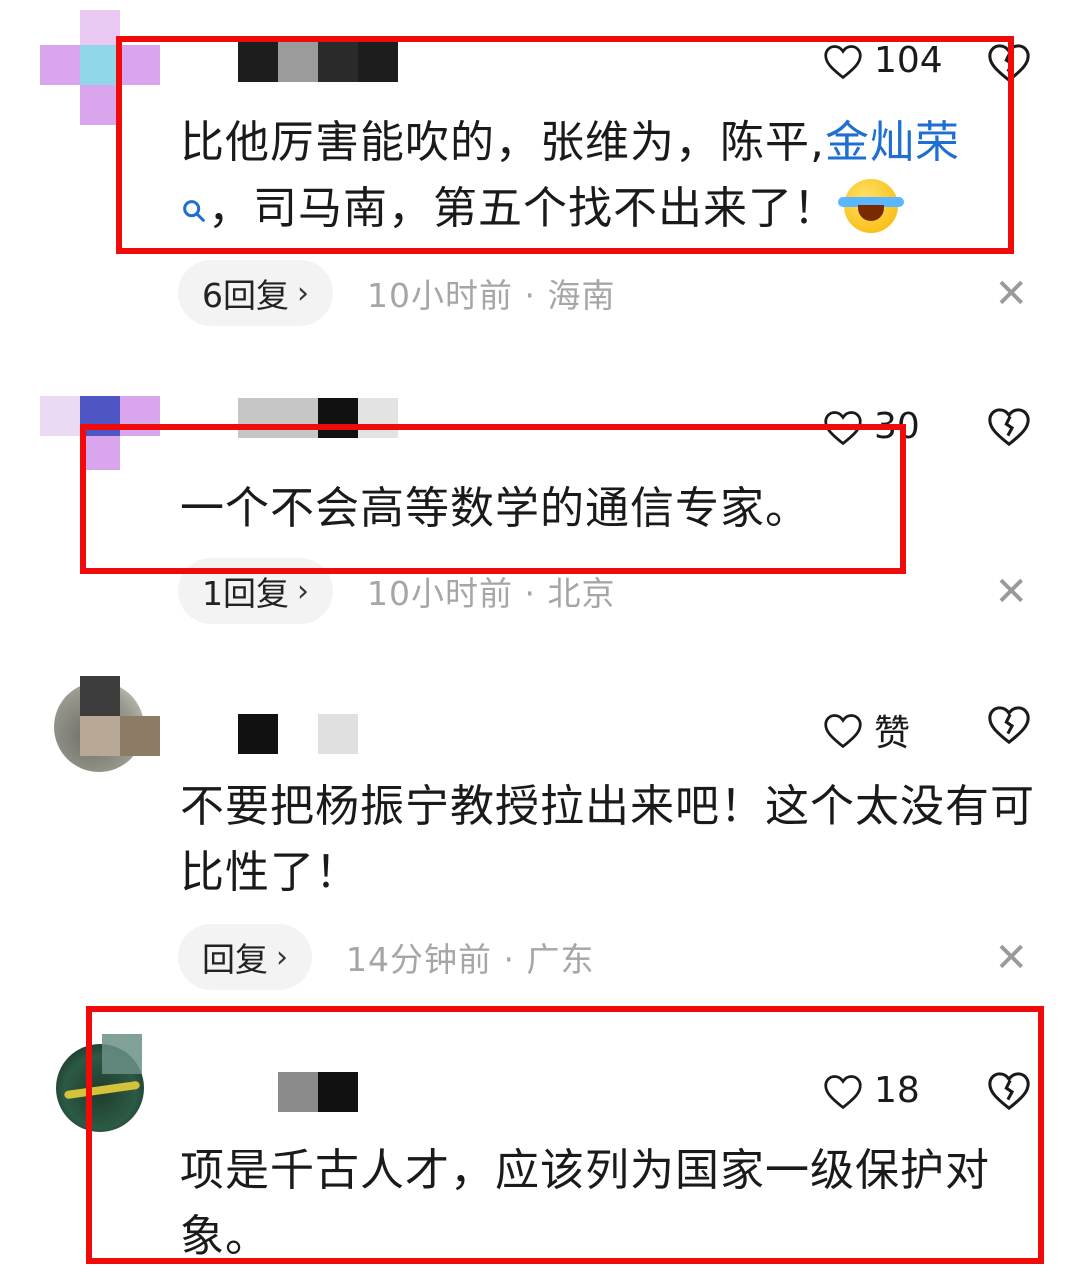 The width and height of the screenshot is (1080, 1272). I want to click on timestamp-location: 14分钟前 · 广东, so click(470, 959).